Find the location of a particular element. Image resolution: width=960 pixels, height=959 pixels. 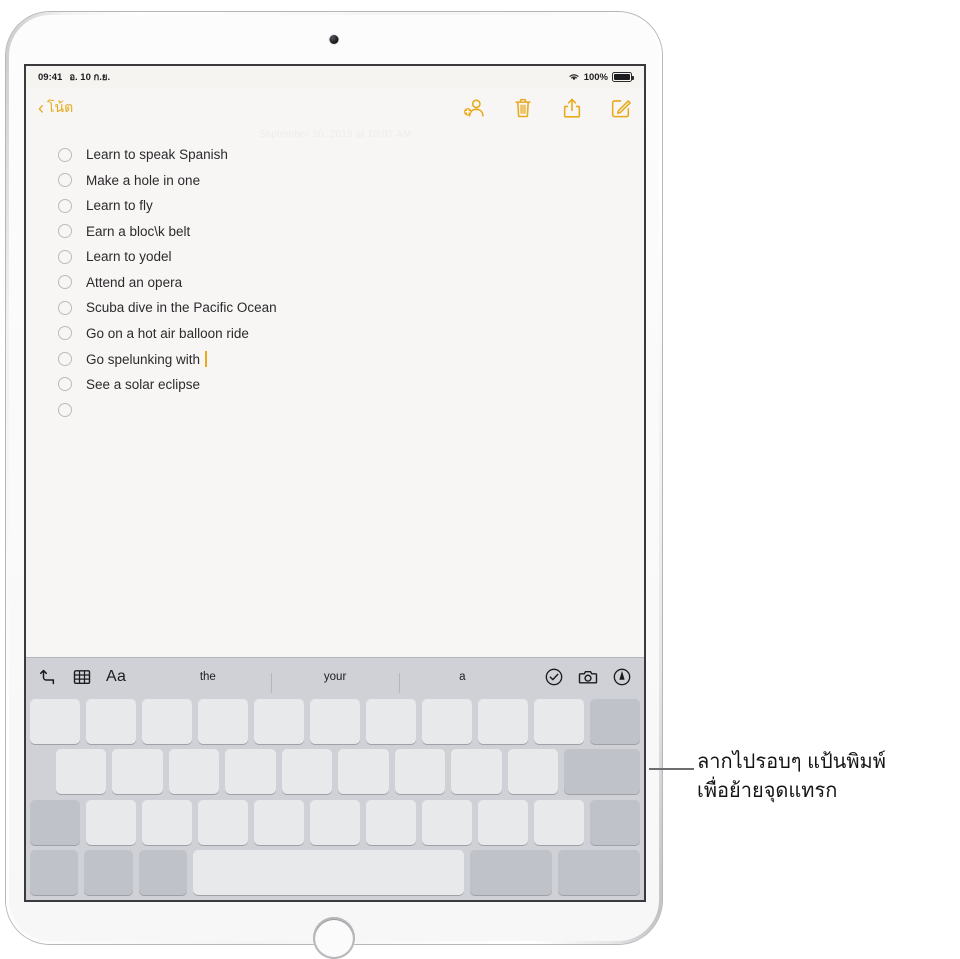

callout-annotation: ลากไปรอบๆ แป้นพิมพ์ เพื่อย้ายจุดแทรก is located at coordinates (822, 777).